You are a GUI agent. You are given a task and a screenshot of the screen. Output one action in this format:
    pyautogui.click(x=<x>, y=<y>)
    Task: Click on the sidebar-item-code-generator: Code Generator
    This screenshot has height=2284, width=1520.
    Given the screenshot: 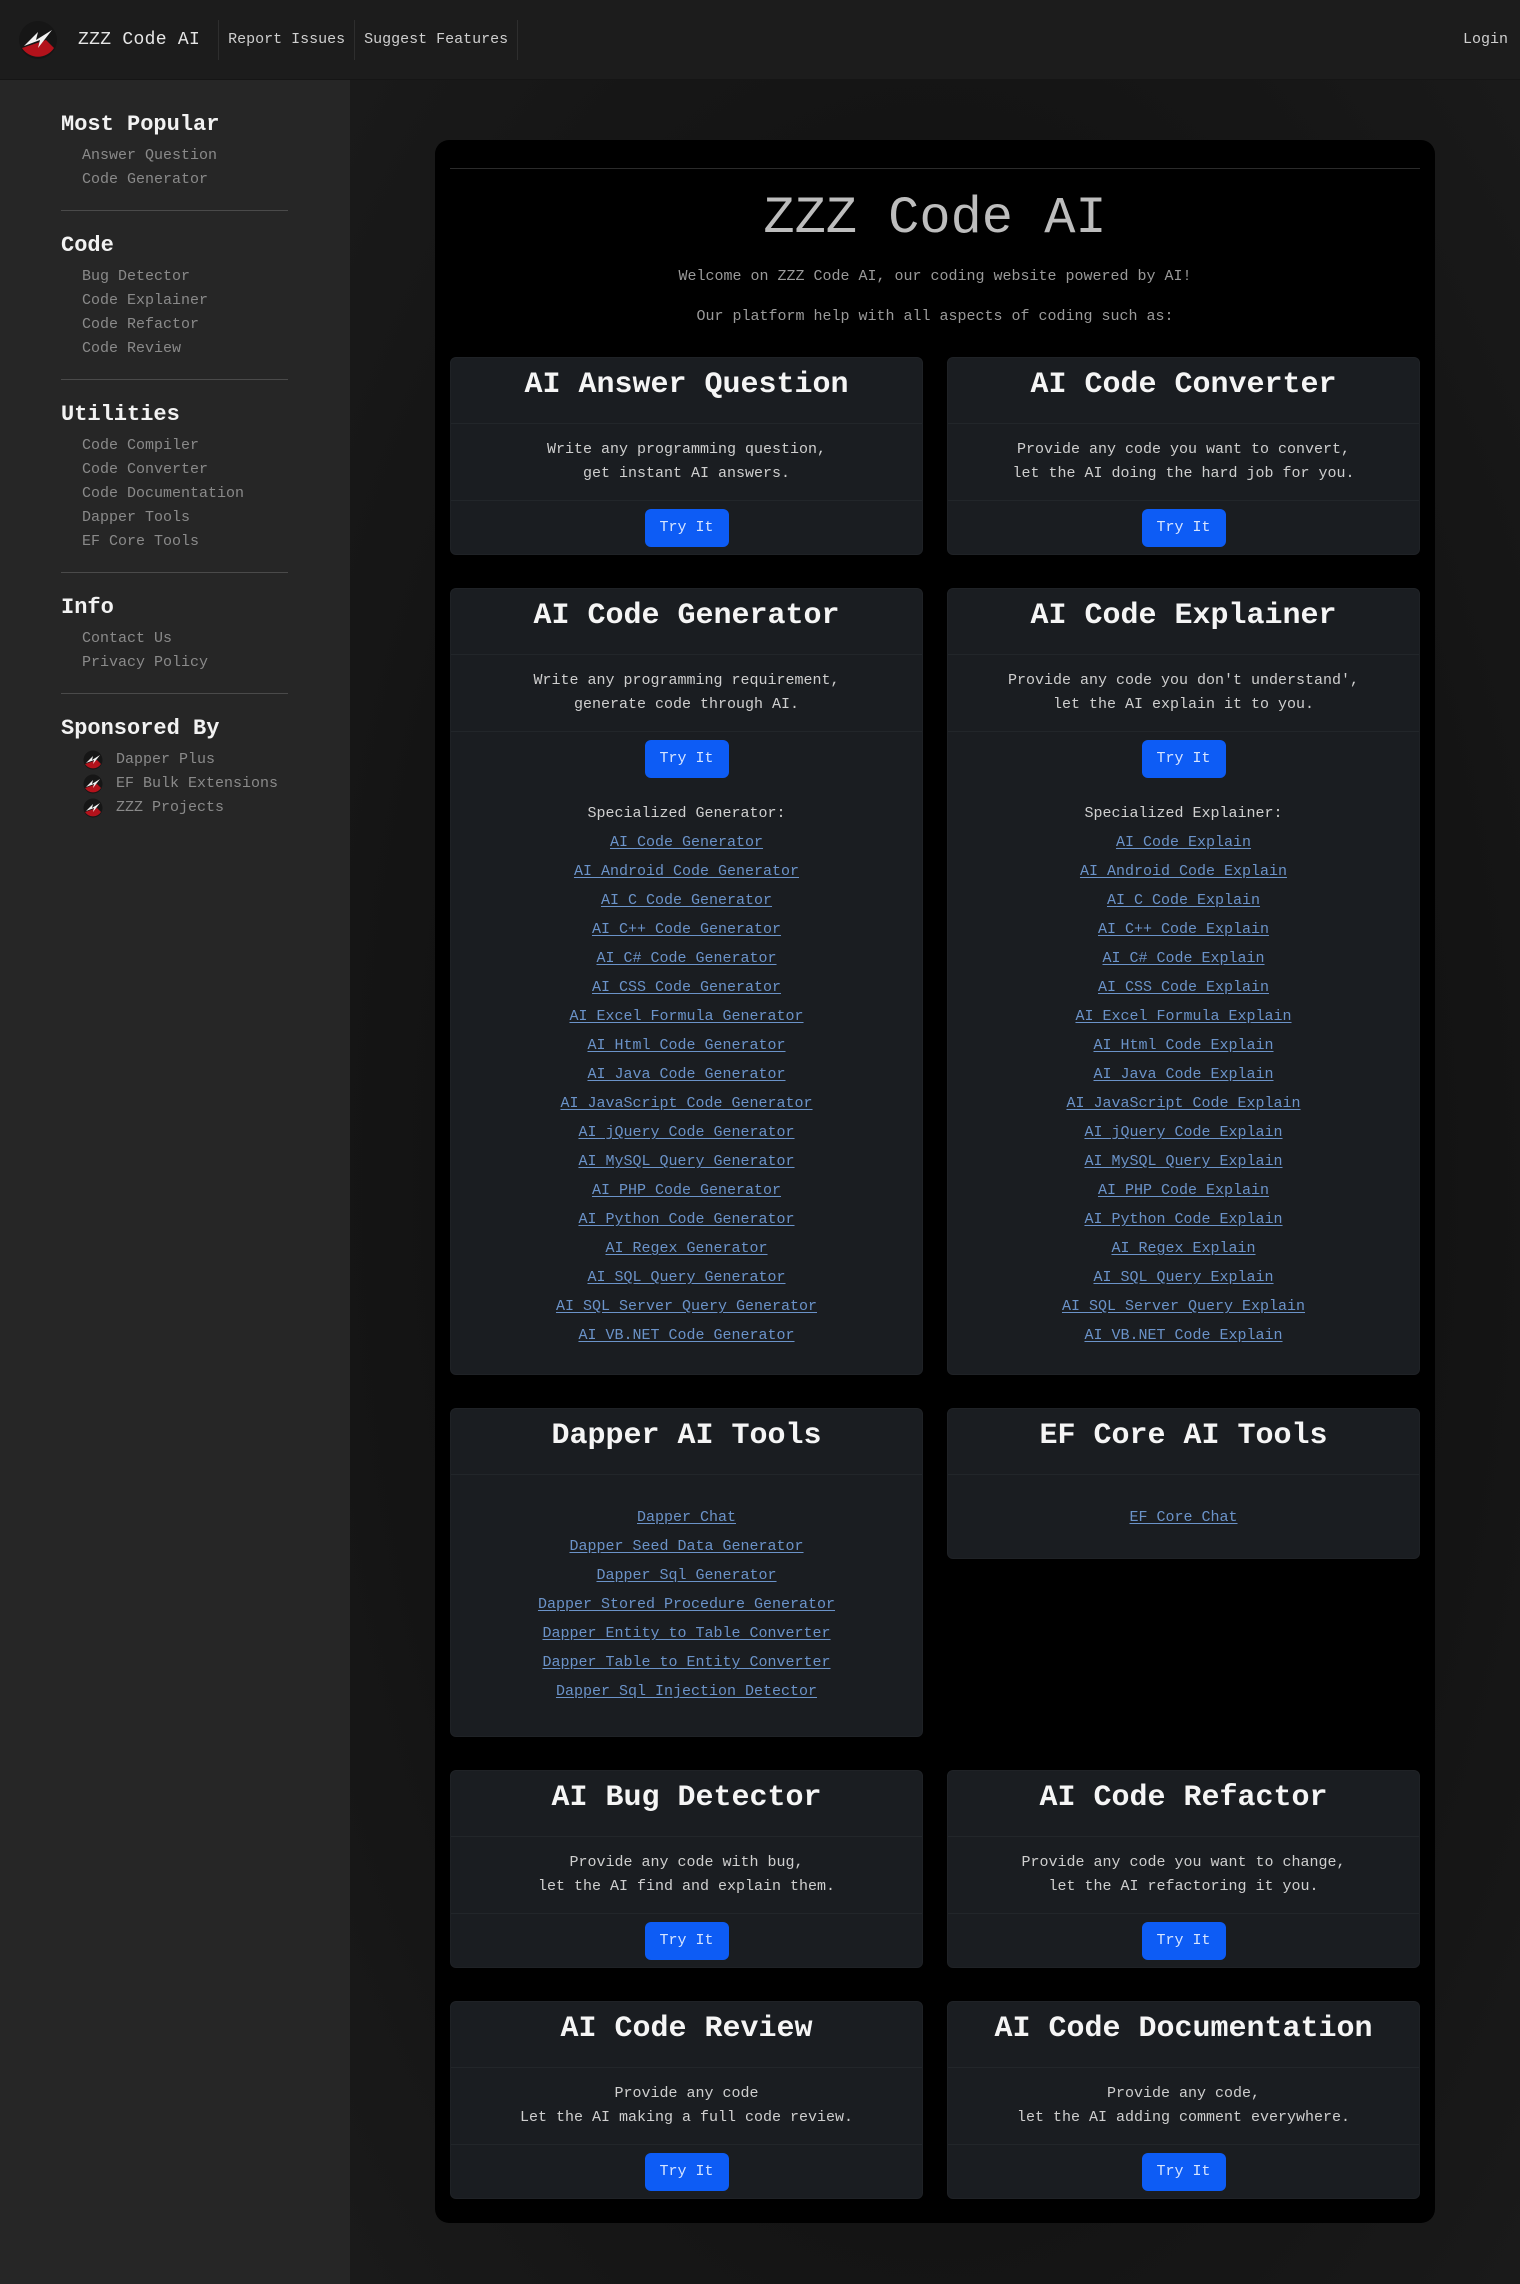 What is the action you would take?
    pyautogui.click(x=185, y=180)
    